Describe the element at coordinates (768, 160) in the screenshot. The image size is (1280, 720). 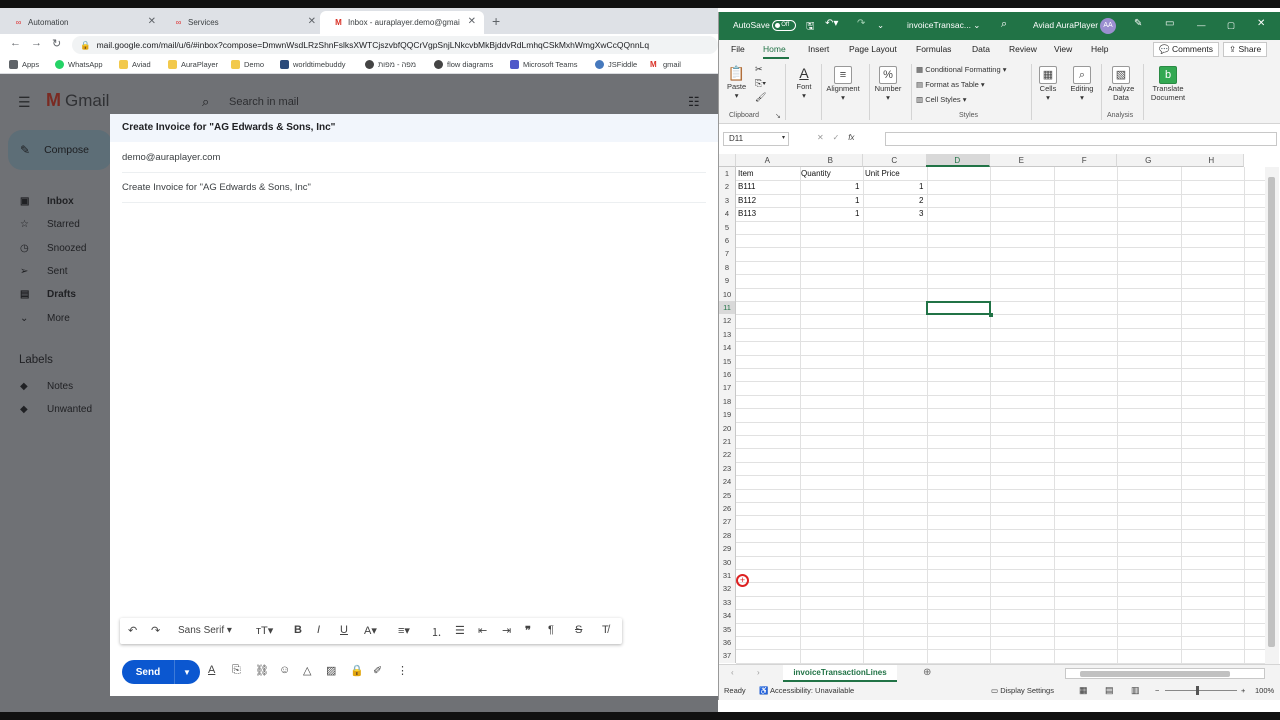
I see `column-header-a: A` at that location.